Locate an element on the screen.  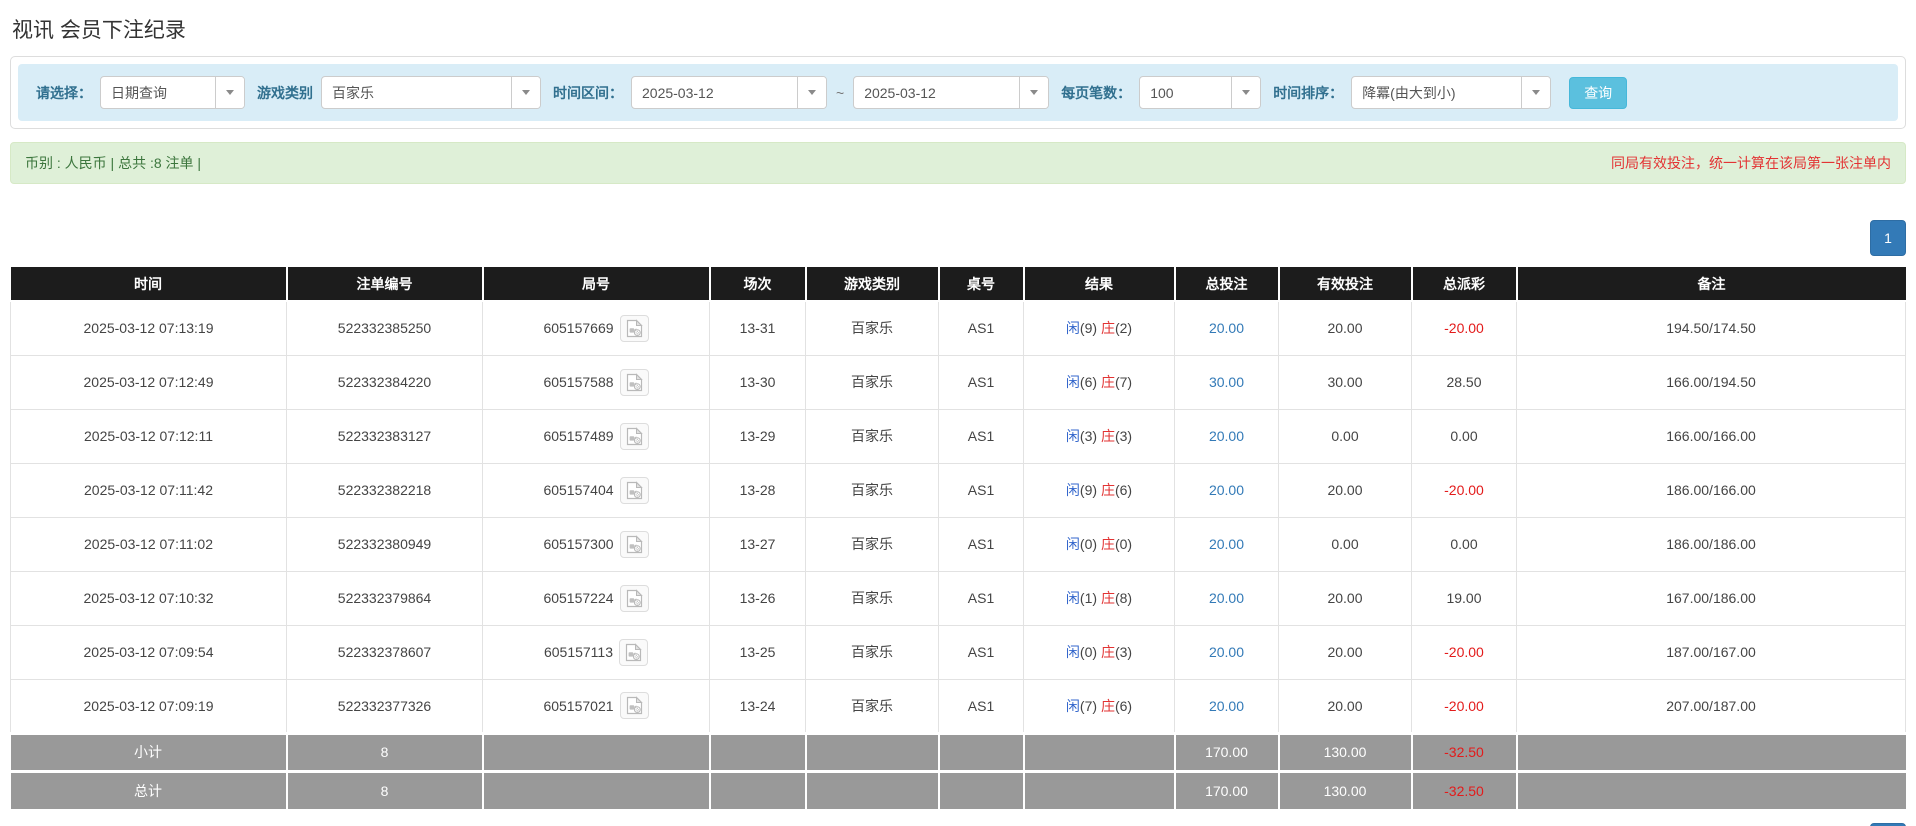
banker-result: 庄(6) is located at coordinates (1116, 705).